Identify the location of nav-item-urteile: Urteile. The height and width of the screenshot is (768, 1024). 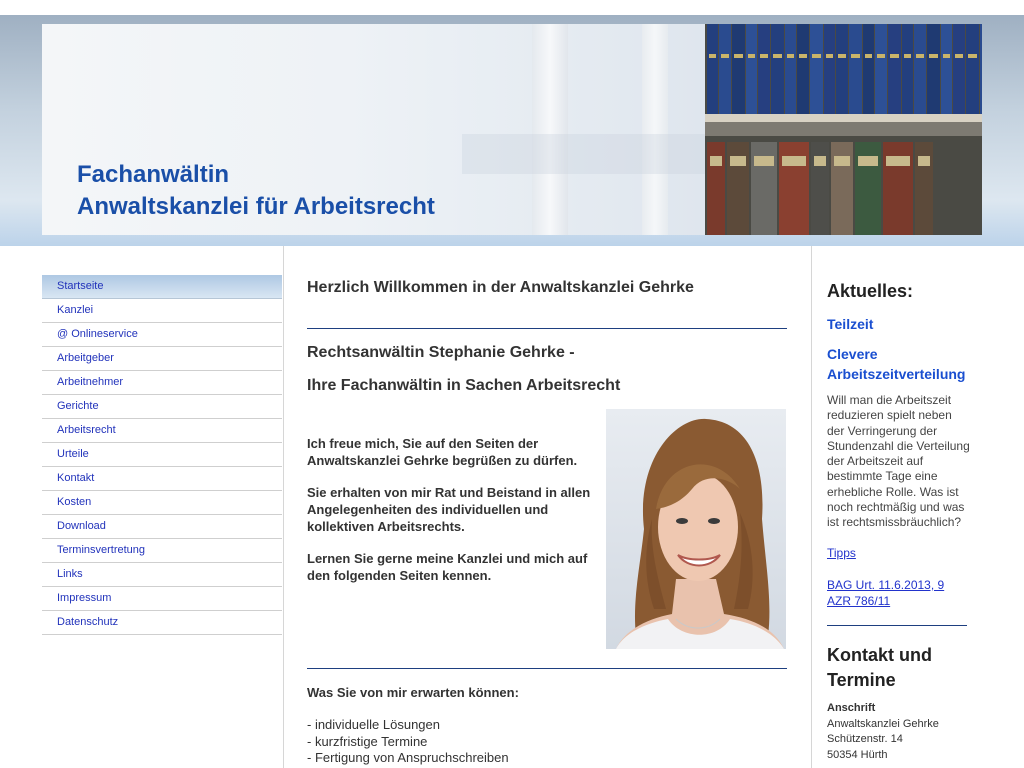
(162, 455).